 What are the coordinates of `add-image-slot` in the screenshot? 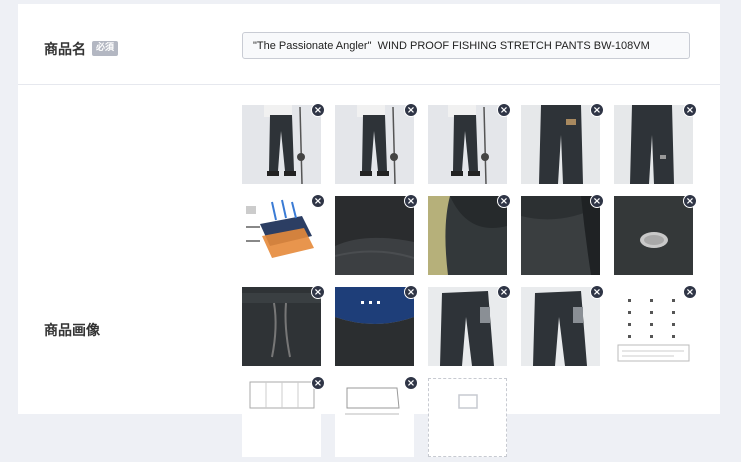 It's located at (467, 417).